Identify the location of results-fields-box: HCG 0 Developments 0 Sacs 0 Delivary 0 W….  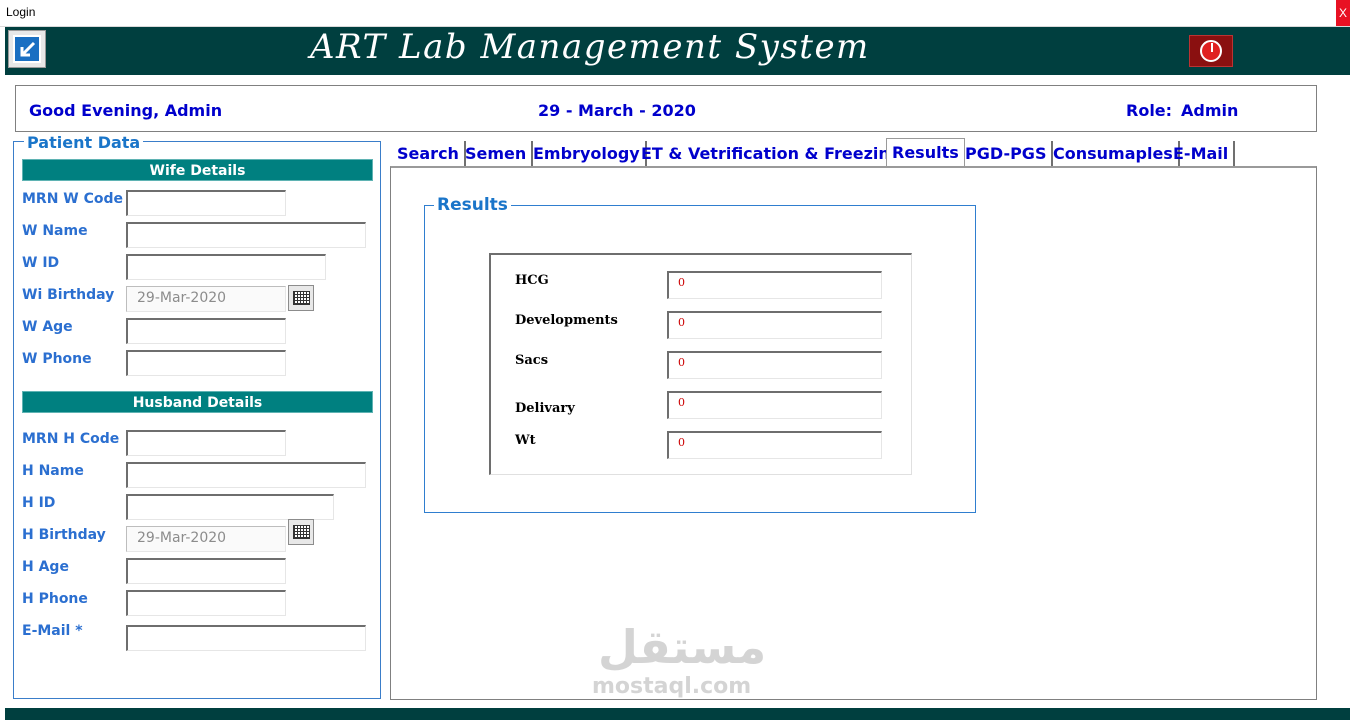
(700, 364).